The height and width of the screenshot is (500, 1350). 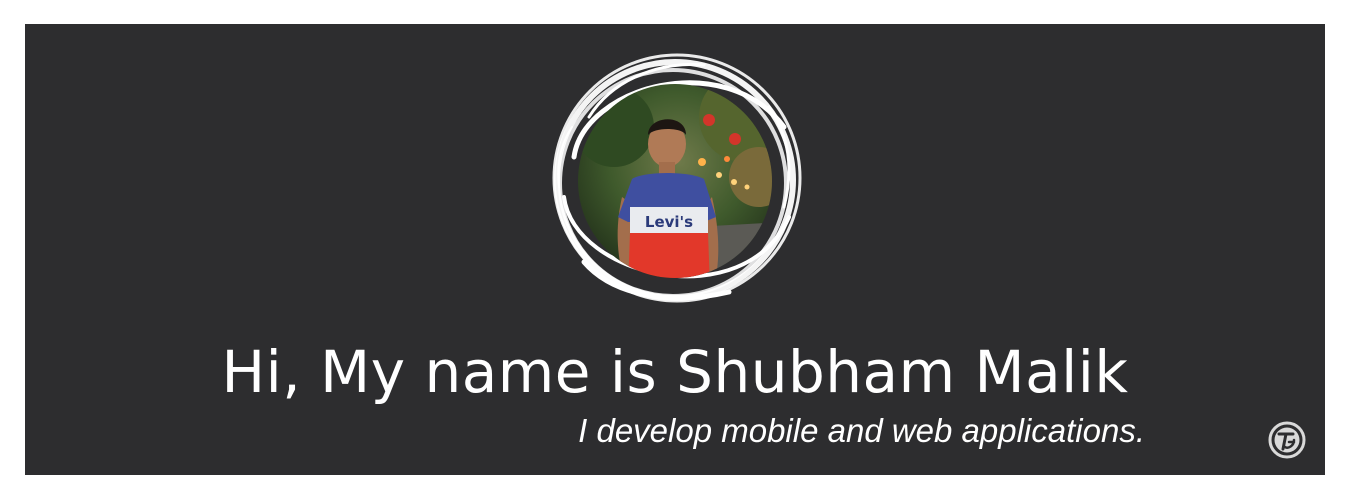 What do you see at coordinates (675, 372) in the screenshot?
I see `page-title: Hi, My name is Shubham Malik` at bounding box center [675, 372].